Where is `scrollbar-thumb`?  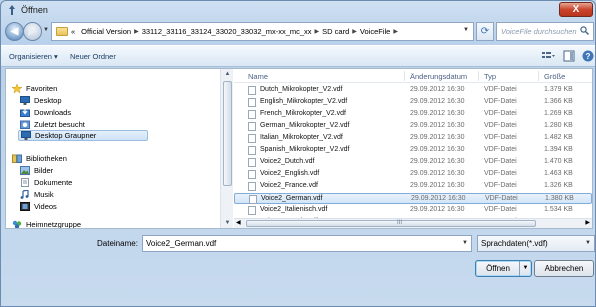 scrollbar-thumb is located at coordinates (227, 133).